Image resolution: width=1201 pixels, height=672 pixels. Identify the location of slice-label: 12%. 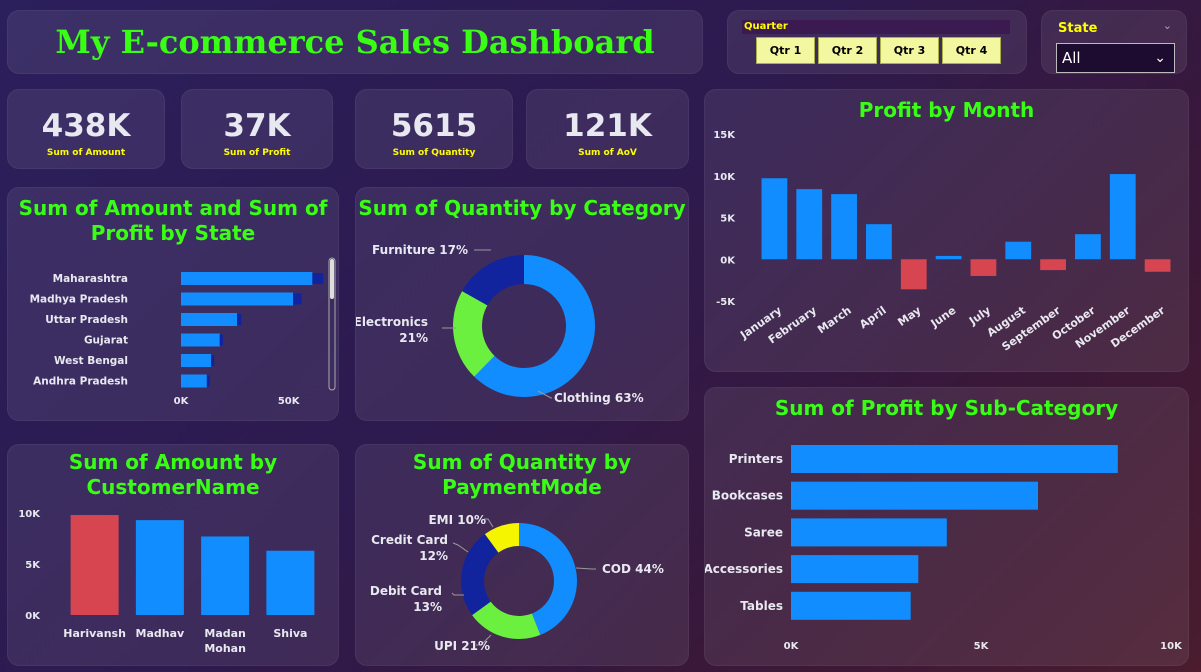
(433, 556).